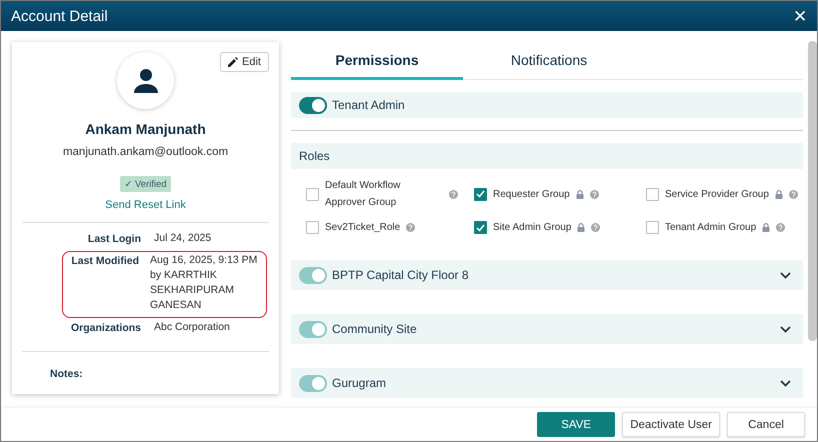 This screenshot has width=818, height=442. Describe the element at coordinates (145, 205) in the screenshot. I see `reset-link: Send Reset Link` at that location.